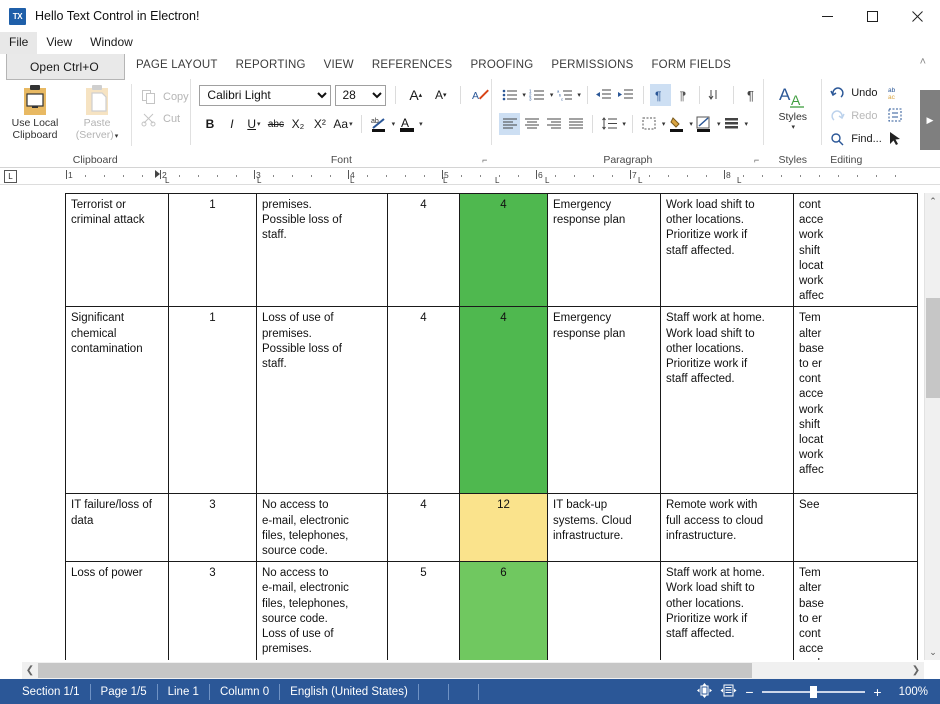 The image size is (940, 704). What do you see at coordinates (51, 691) in the screenshot?
I see `status-section: Section 1/1` at bounding box center [51, 691].